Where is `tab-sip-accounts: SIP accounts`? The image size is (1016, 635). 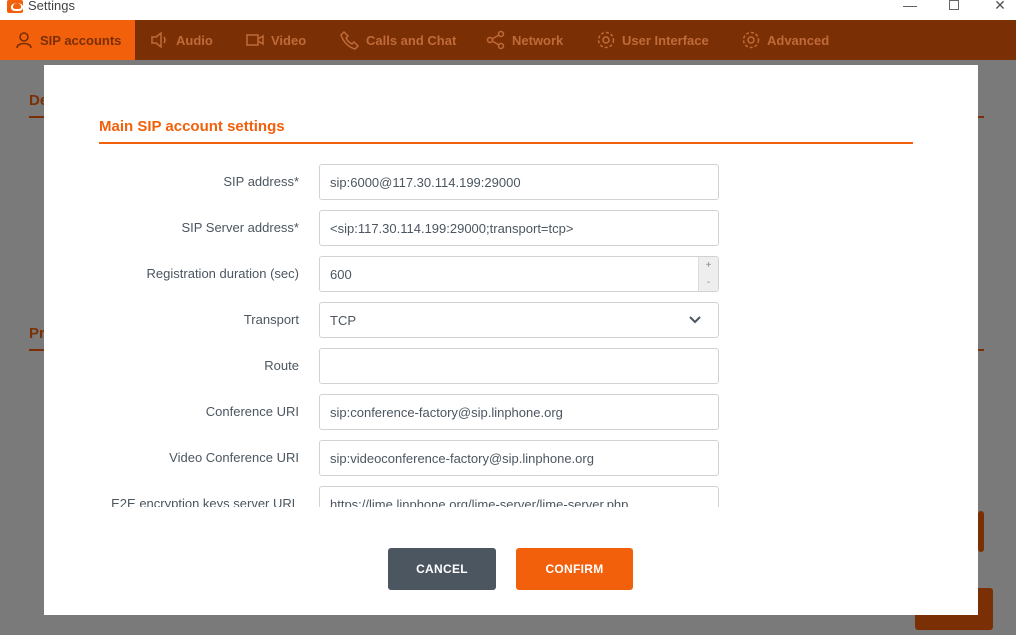
tab-sip-accounts: SIP accounts is located at coordinates (67, 40).